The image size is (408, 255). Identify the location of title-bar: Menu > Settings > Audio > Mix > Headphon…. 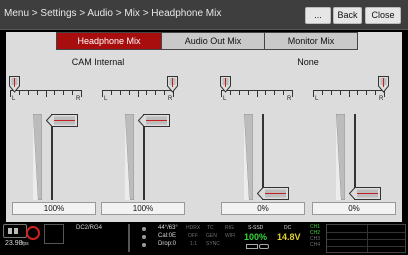
(204, 15).